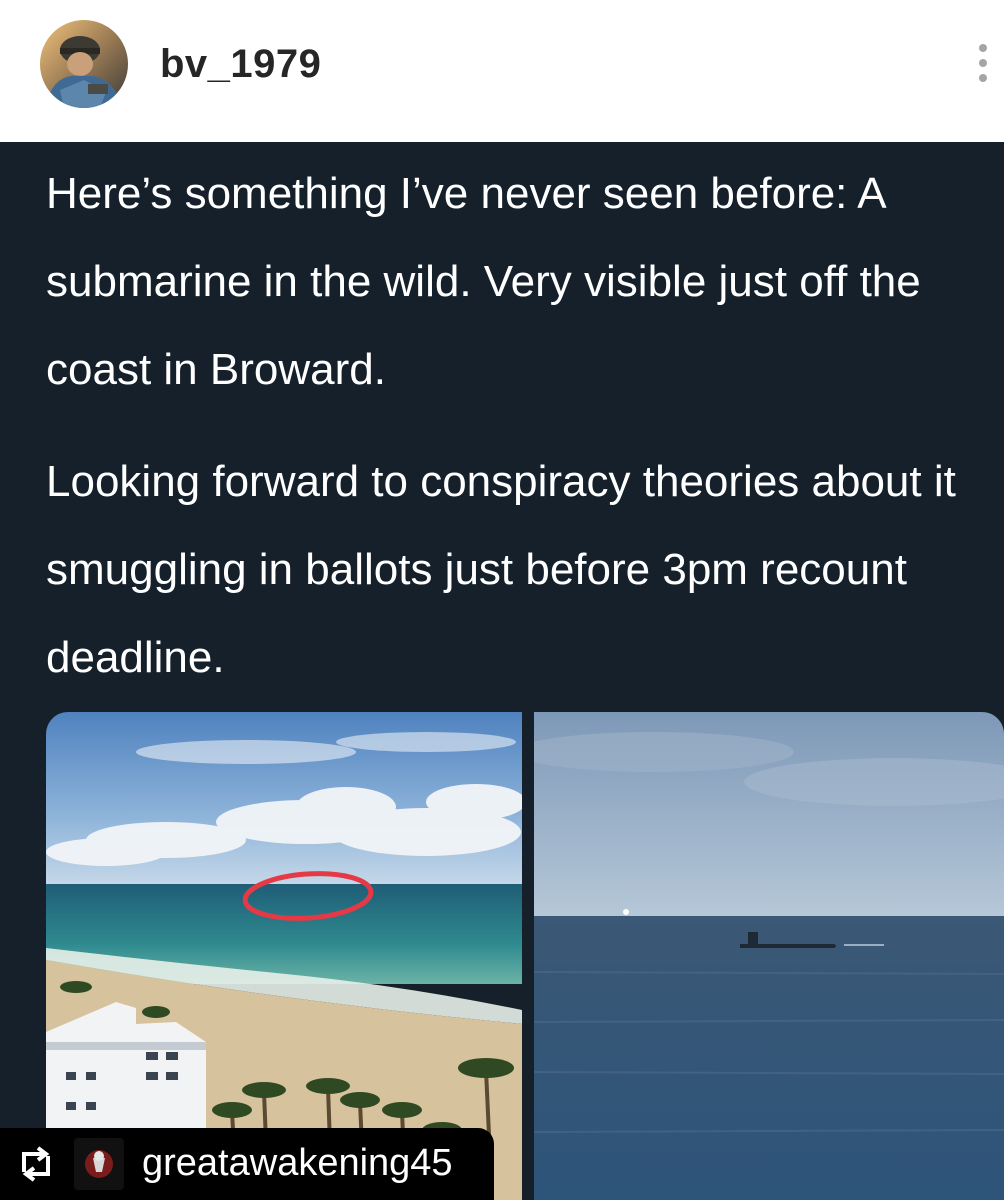 This screenshot has height=1200, width=1004. Describe the element at coordinates (240, 64) in the screenshot. I see `post-username: bv_1979` at that location.